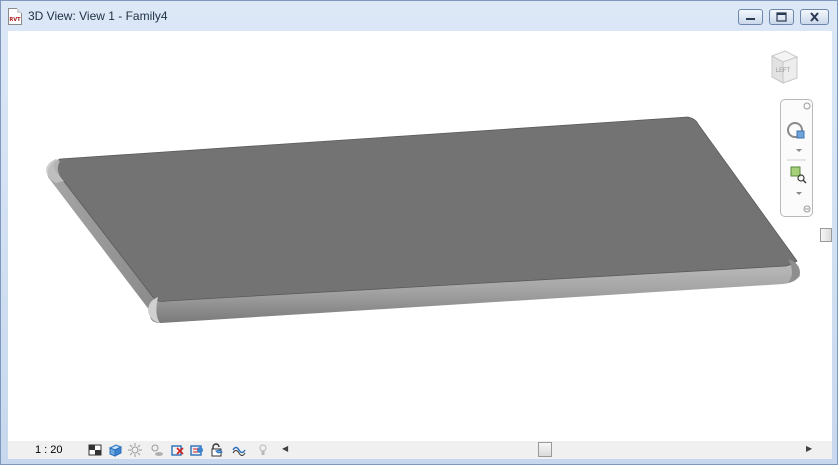  What do you see at coordinates (824, 450) in the screenshot?
I see `resize-corner` at bounding box center [824, 450].